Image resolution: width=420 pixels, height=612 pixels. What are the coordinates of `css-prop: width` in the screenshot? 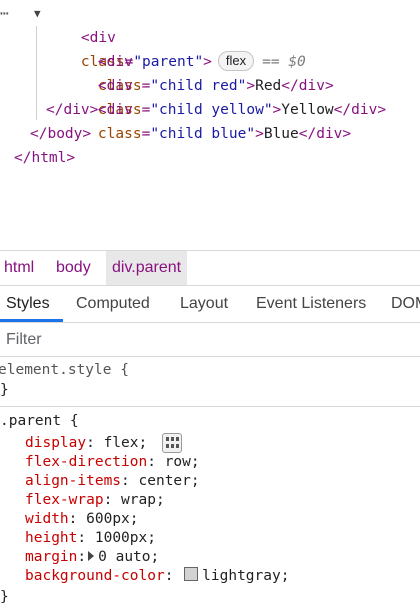 It's located at (47, 519).